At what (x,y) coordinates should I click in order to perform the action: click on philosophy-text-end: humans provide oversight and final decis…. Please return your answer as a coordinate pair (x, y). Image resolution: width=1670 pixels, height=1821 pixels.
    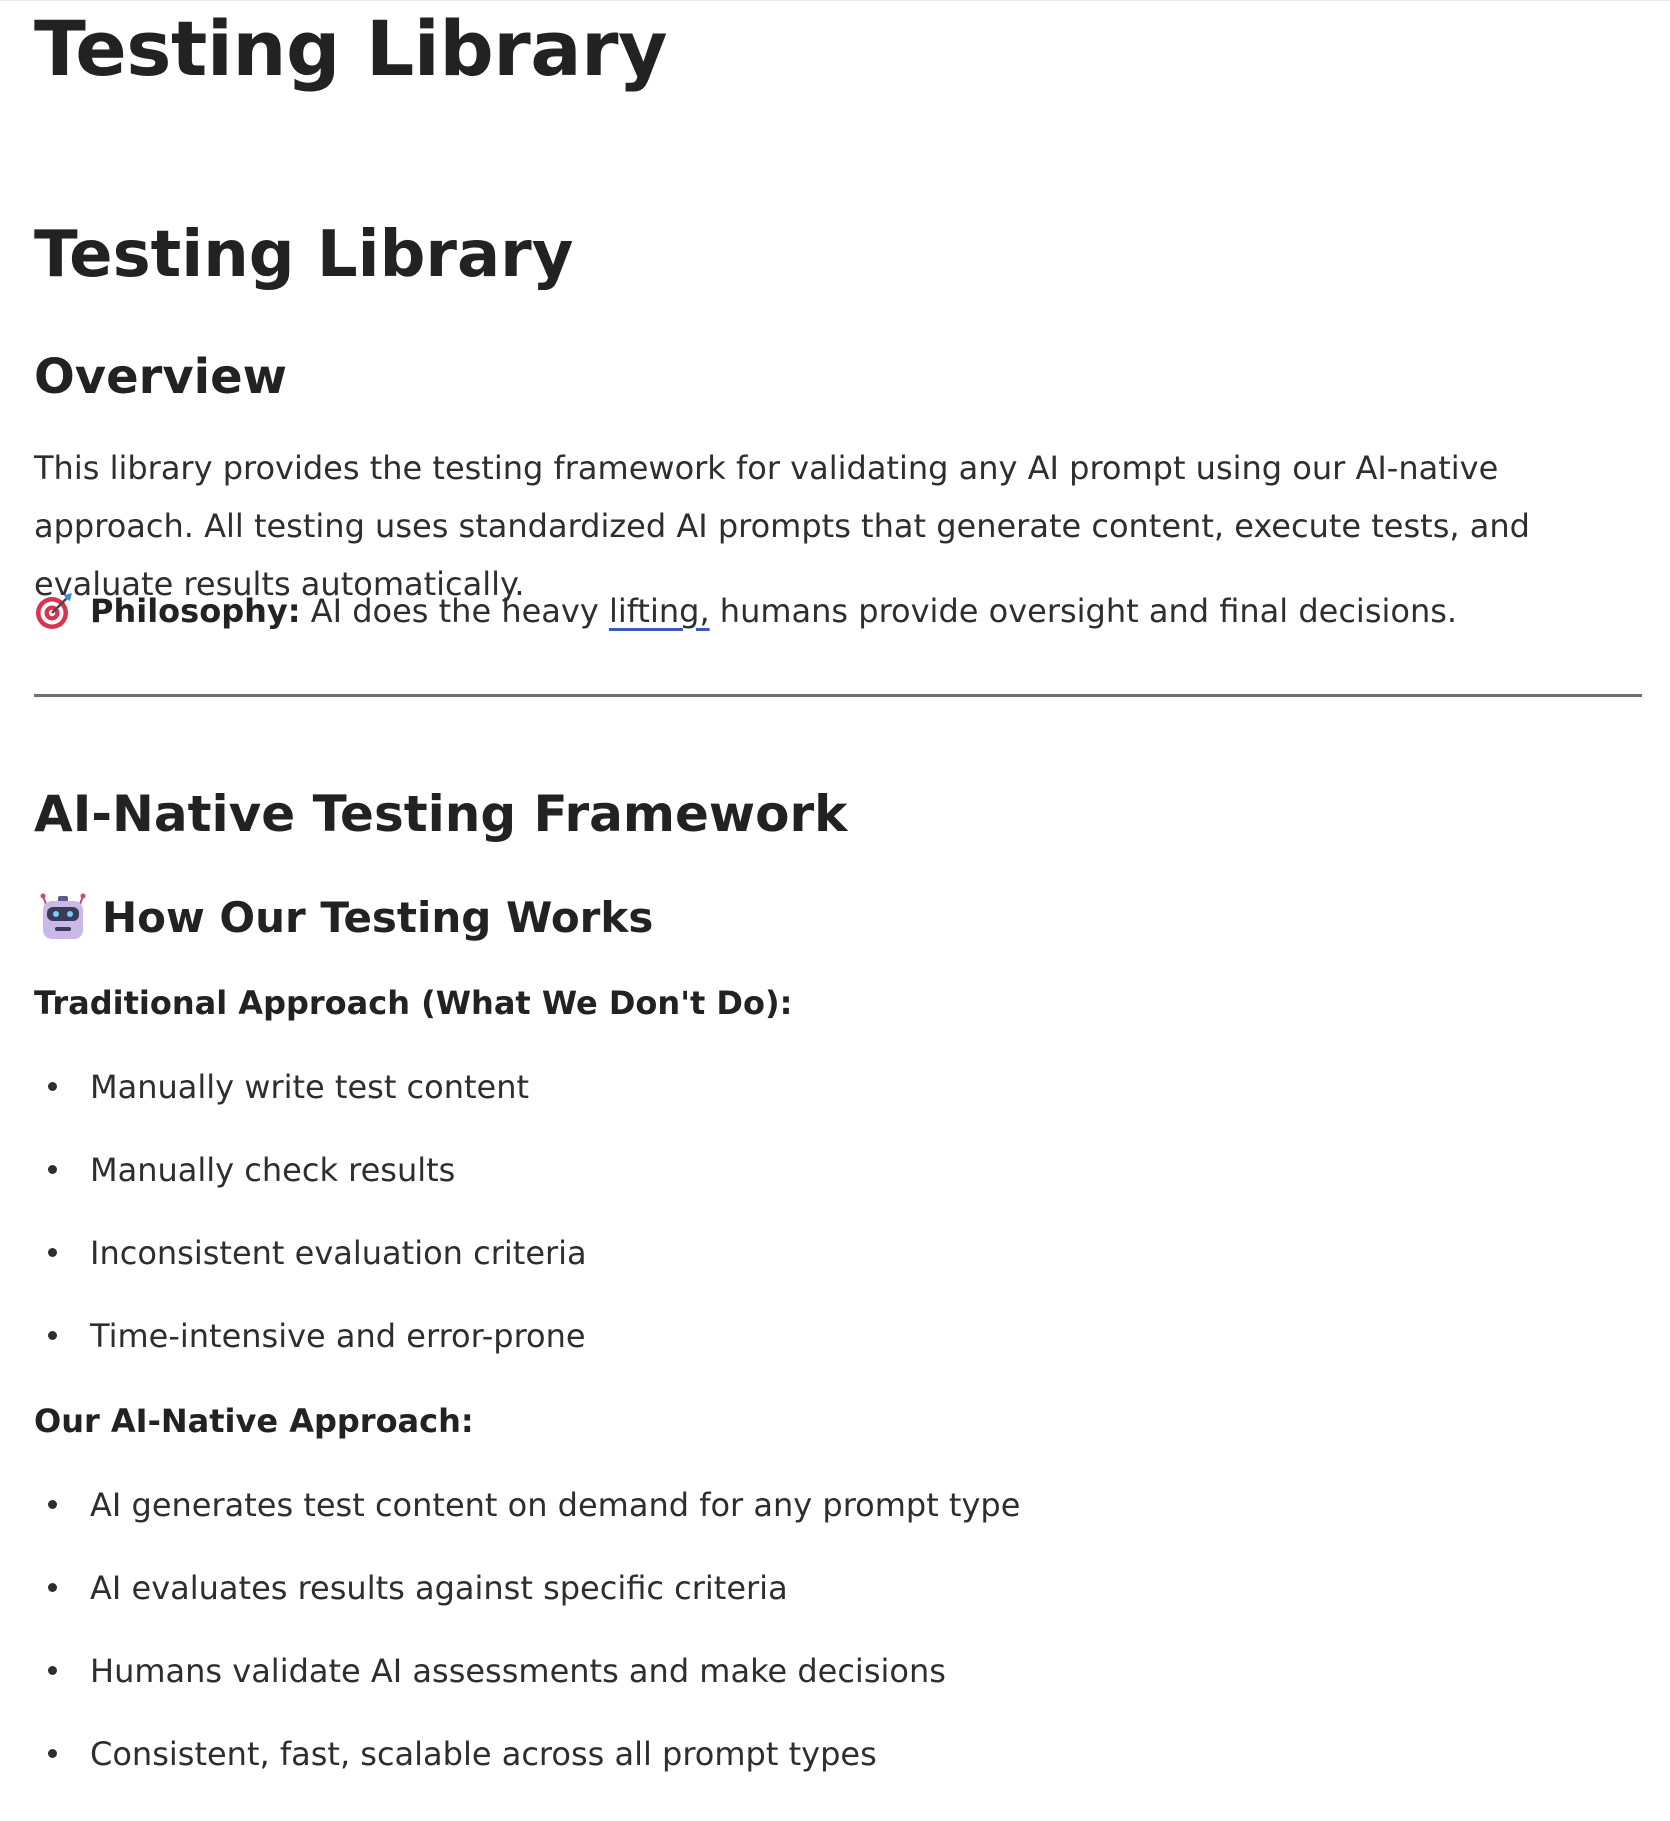
    Looking at the image, I should click on (1083, 611).